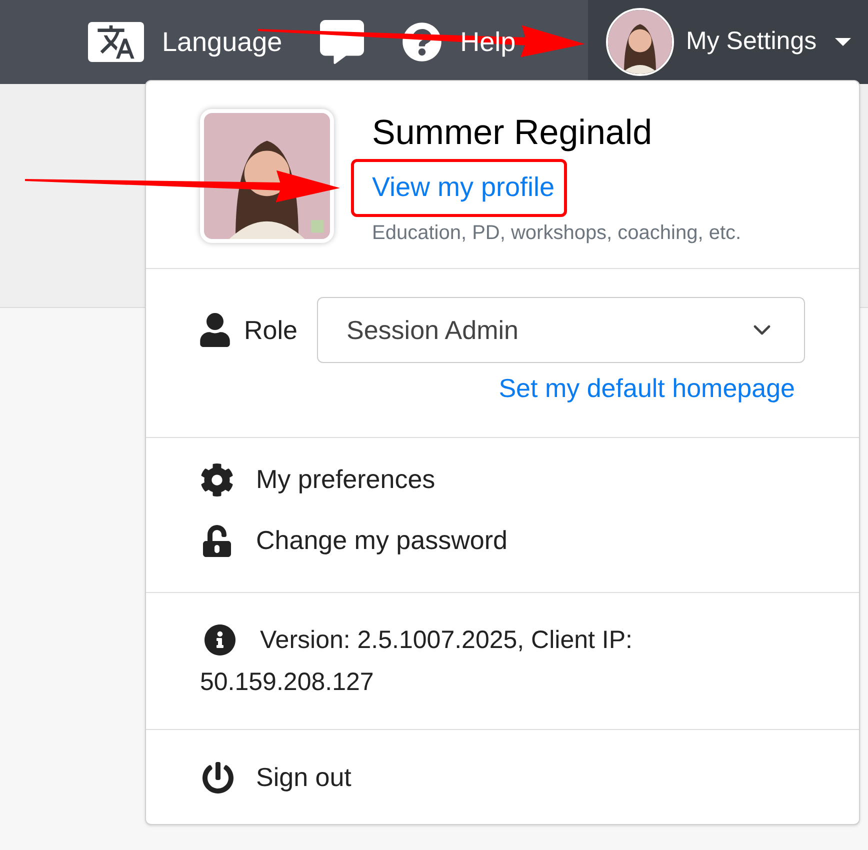  I want to click on sign-out-link: Sign out, so click(502, 763).